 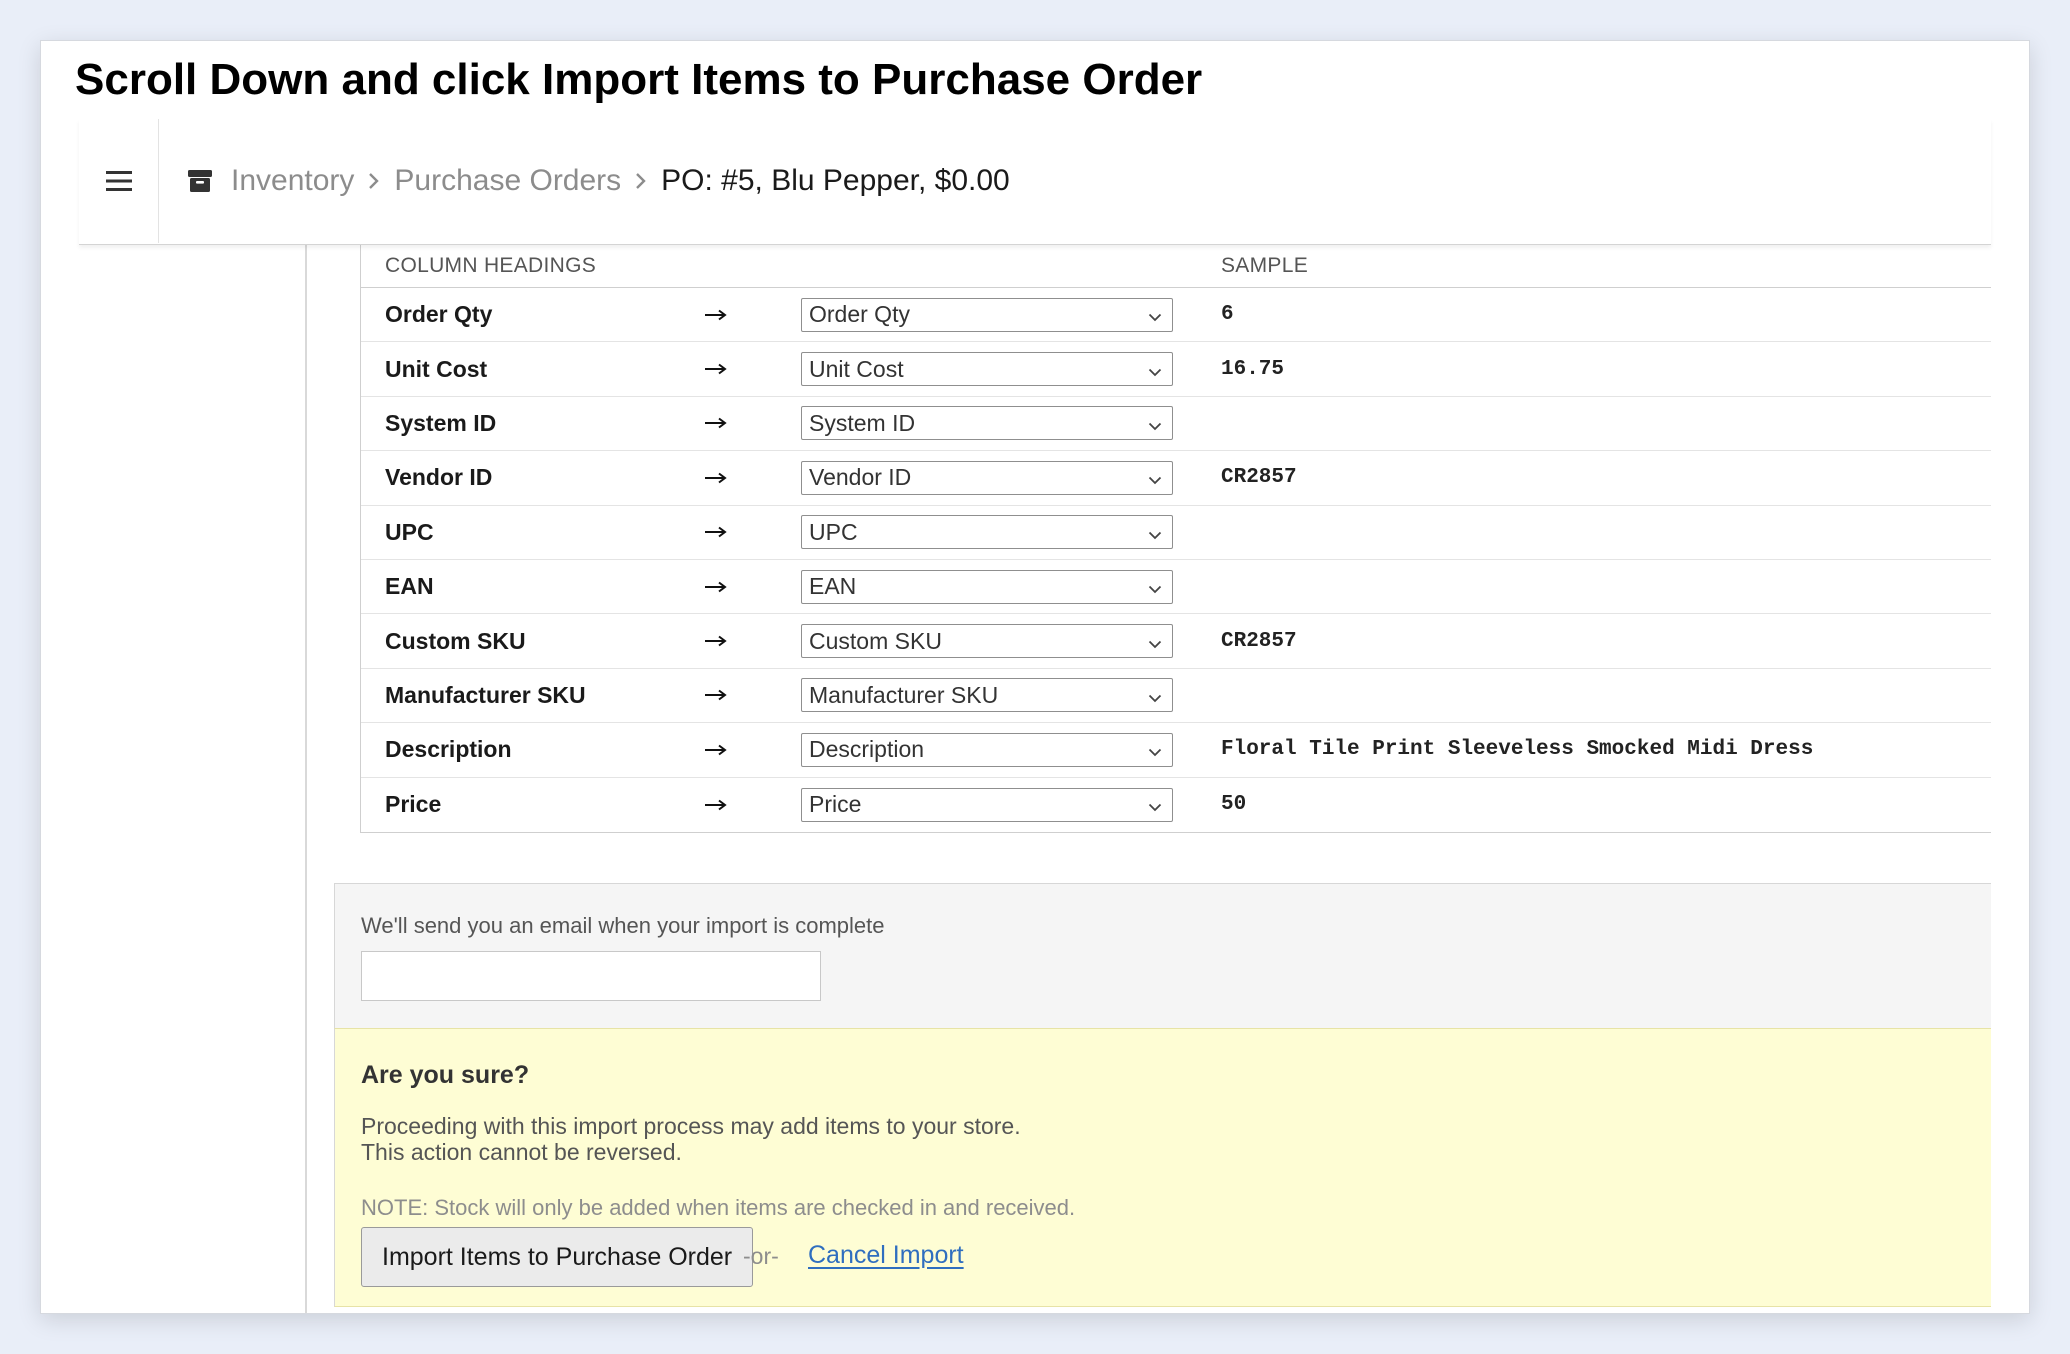 I want to click on table-row: UPC UPC, so click(x=1176, y=533).